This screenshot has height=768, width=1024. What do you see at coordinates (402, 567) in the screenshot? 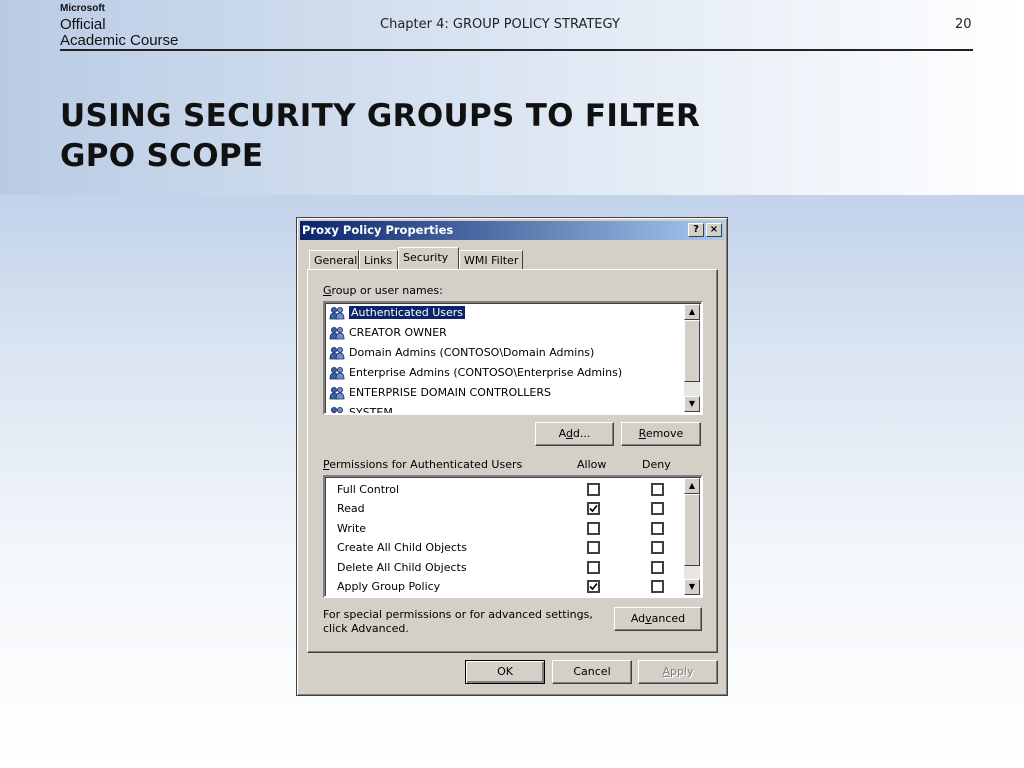
I see `permission-name: Delete All Child Objects` at bounding box center [402, 567].